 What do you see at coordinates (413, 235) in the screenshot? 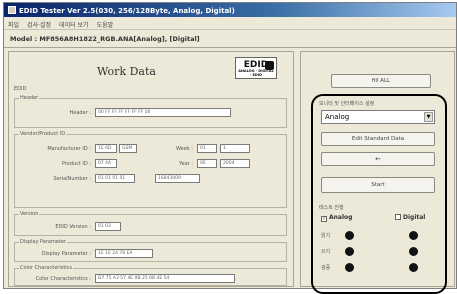
I see `digital-read-led` at bounding box center [413, 235].